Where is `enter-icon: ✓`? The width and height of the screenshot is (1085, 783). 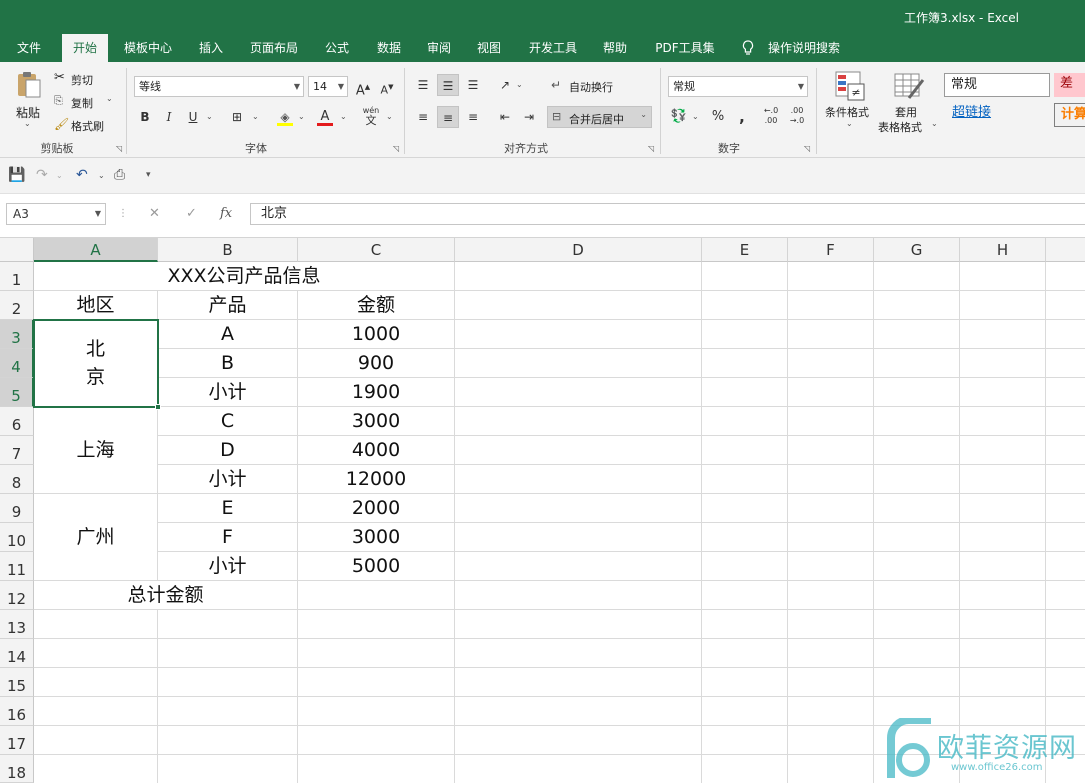
enter-icon: ✓ is located at coordinates (191, 213).